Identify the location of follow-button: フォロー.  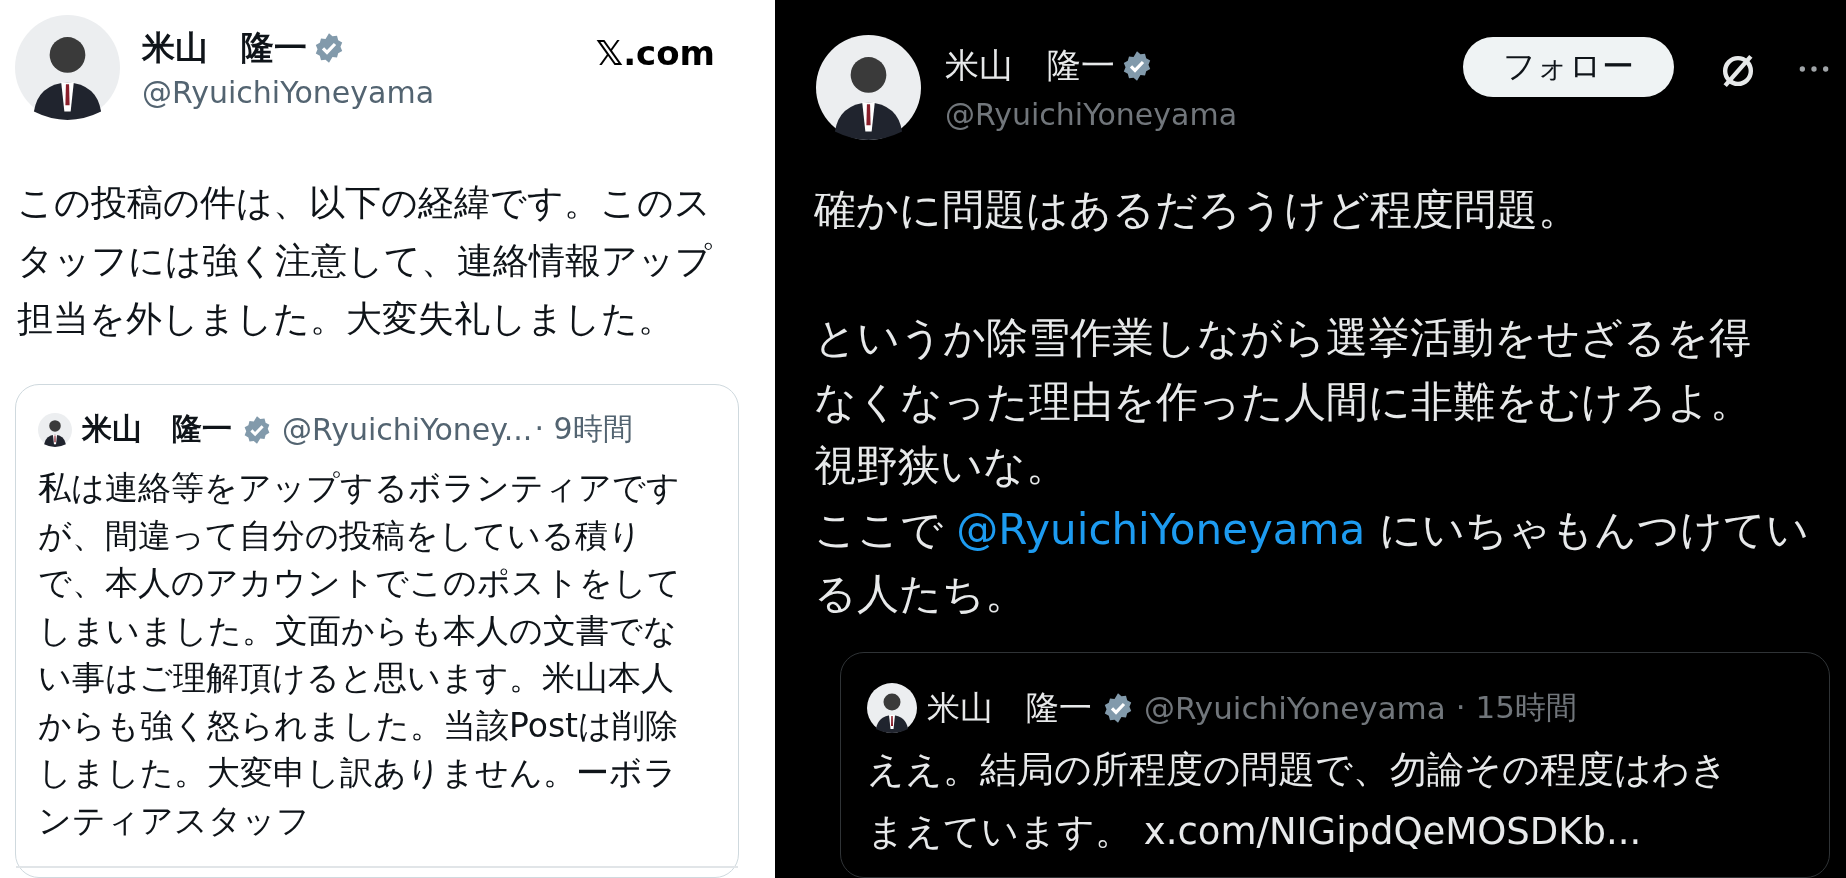
(1568, 67).